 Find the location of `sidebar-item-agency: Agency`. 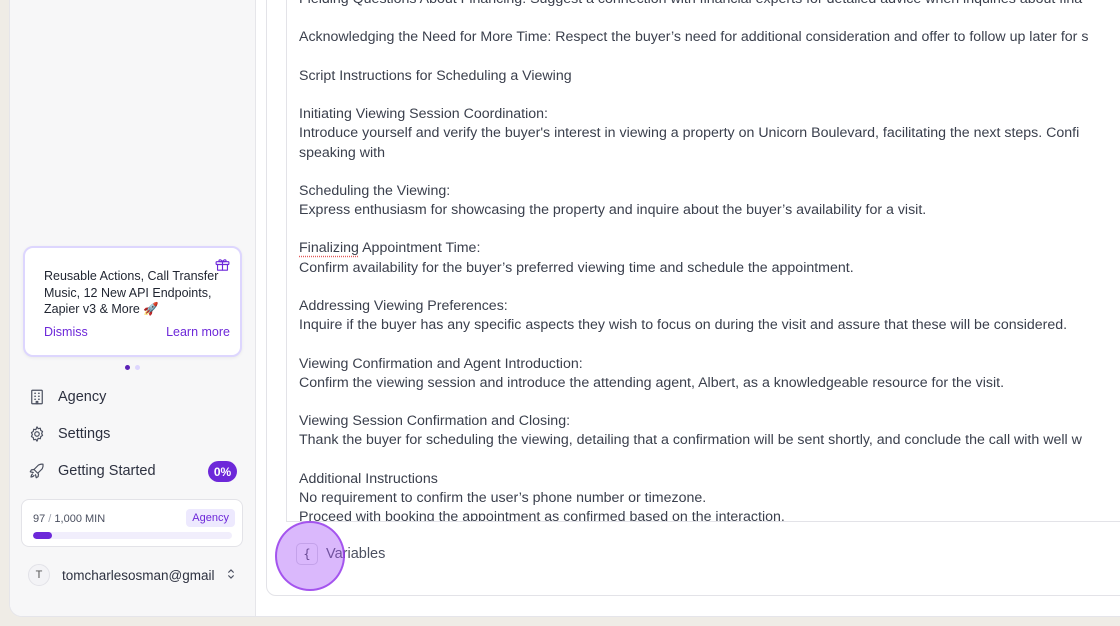

sidebar-item-agency: Agency is located at coordinates (133, 397).